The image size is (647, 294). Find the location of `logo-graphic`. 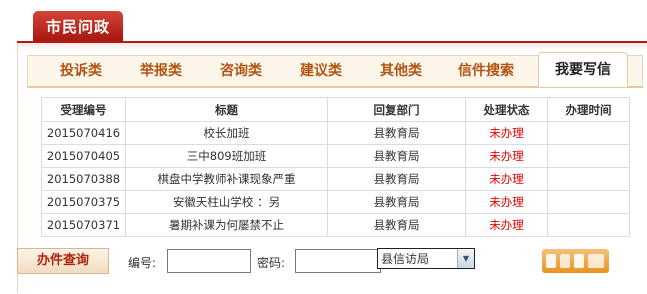

logo-graphic is located at coordinates (575, 261).